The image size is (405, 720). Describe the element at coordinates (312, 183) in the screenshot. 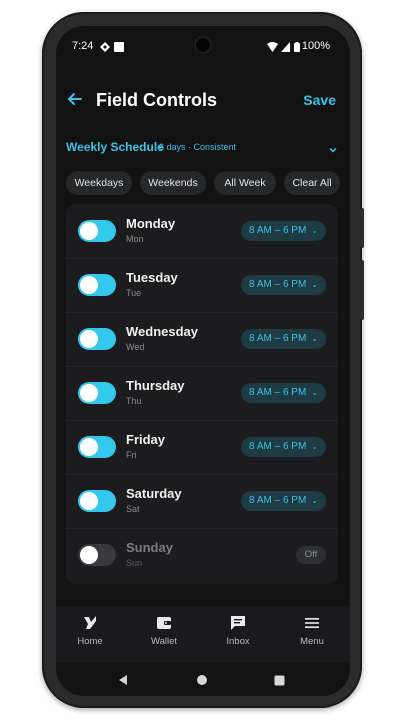

I see `chip-clear-all: Clear All` at that location.